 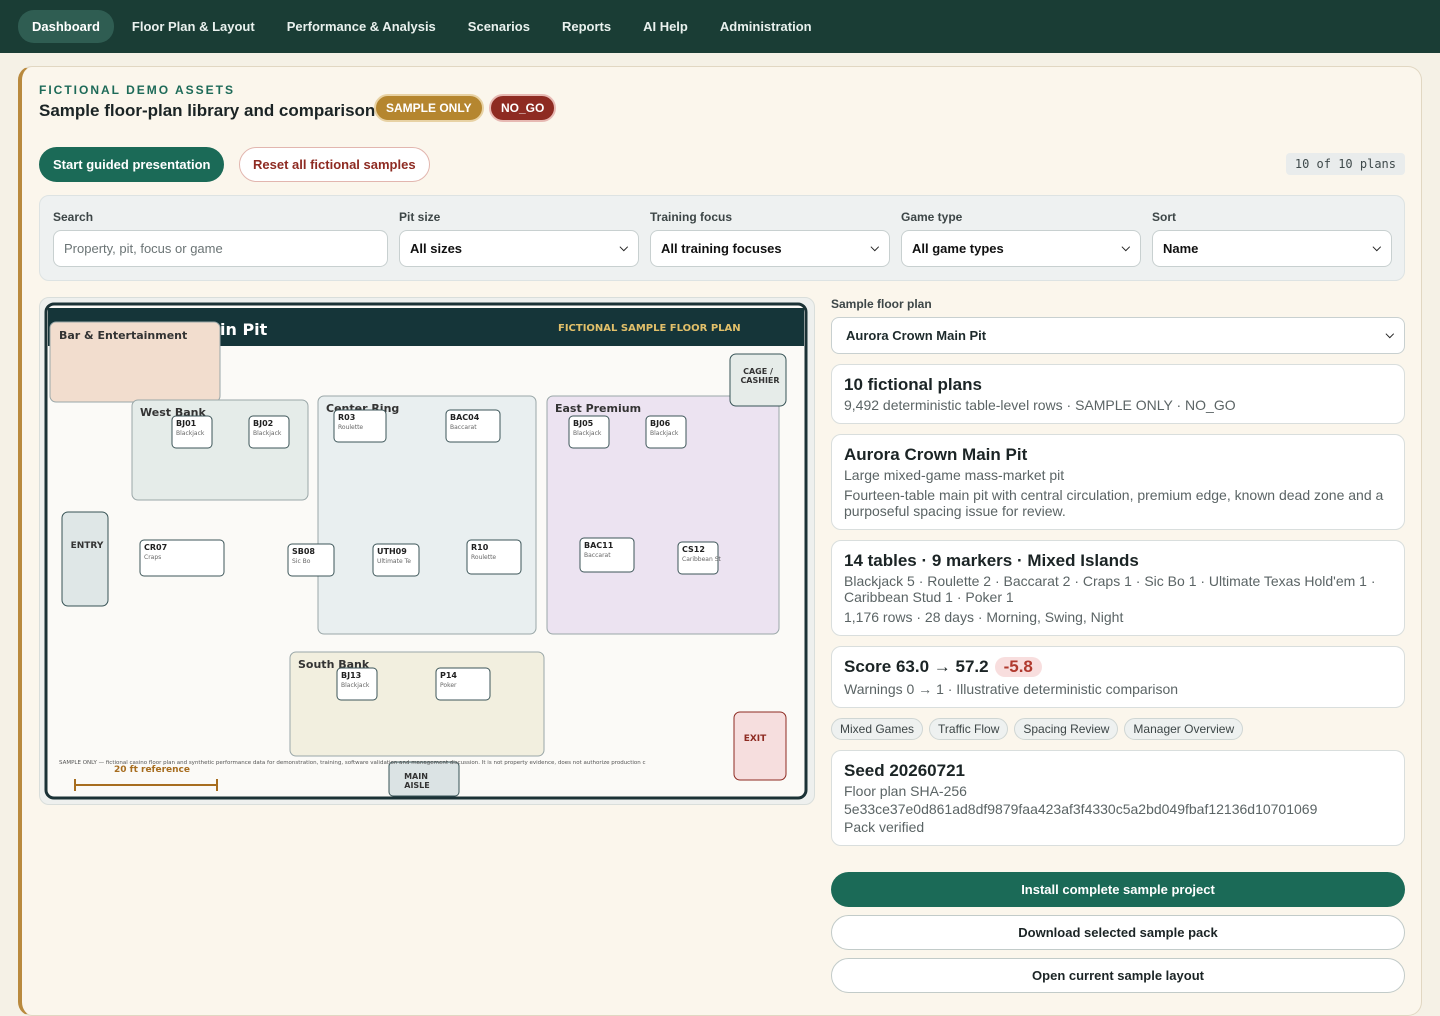 I want to click on tag-spacing-review: Spacing Review, so click(x=1066, y=729).